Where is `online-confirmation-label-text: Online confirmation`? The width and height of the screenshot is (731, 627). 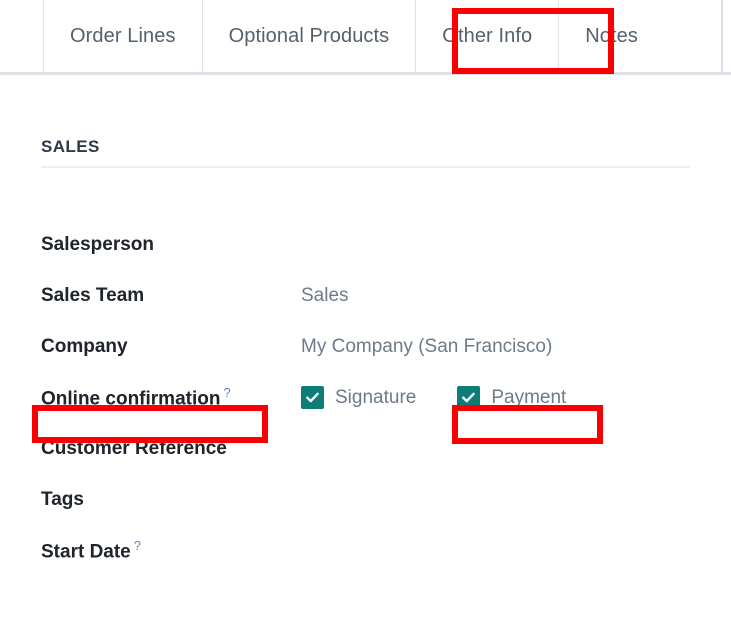 online-confirmation-label-text: Online confirmation is located at coordinates (131, 399).